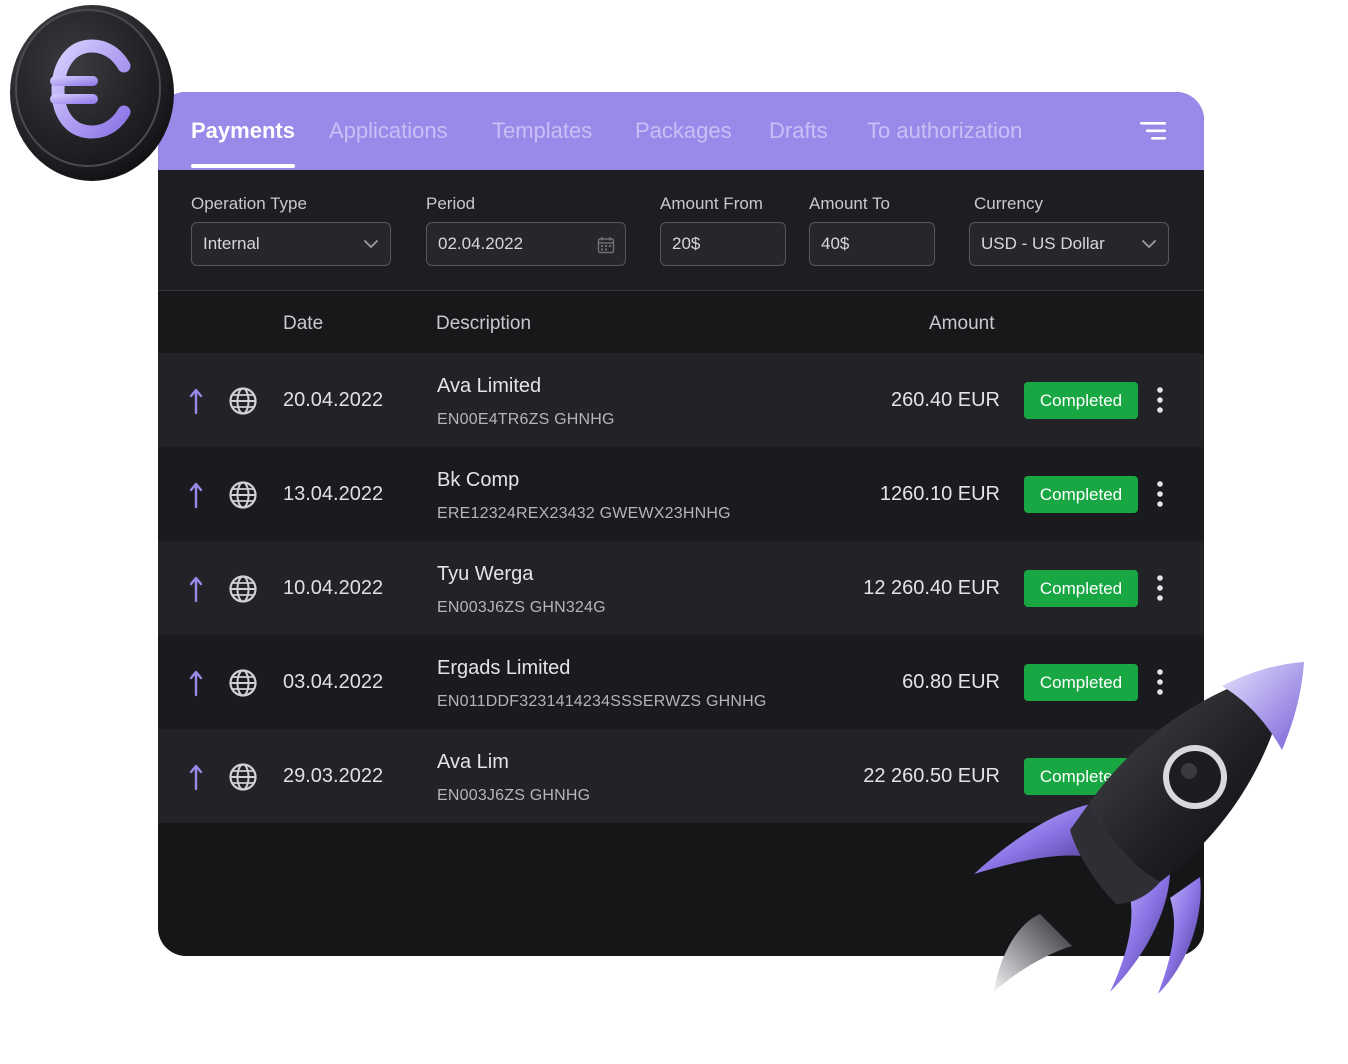 The height and width of the screenshot is (1064, 1348). I want to click on rocket-icon, so click(1139, 828).